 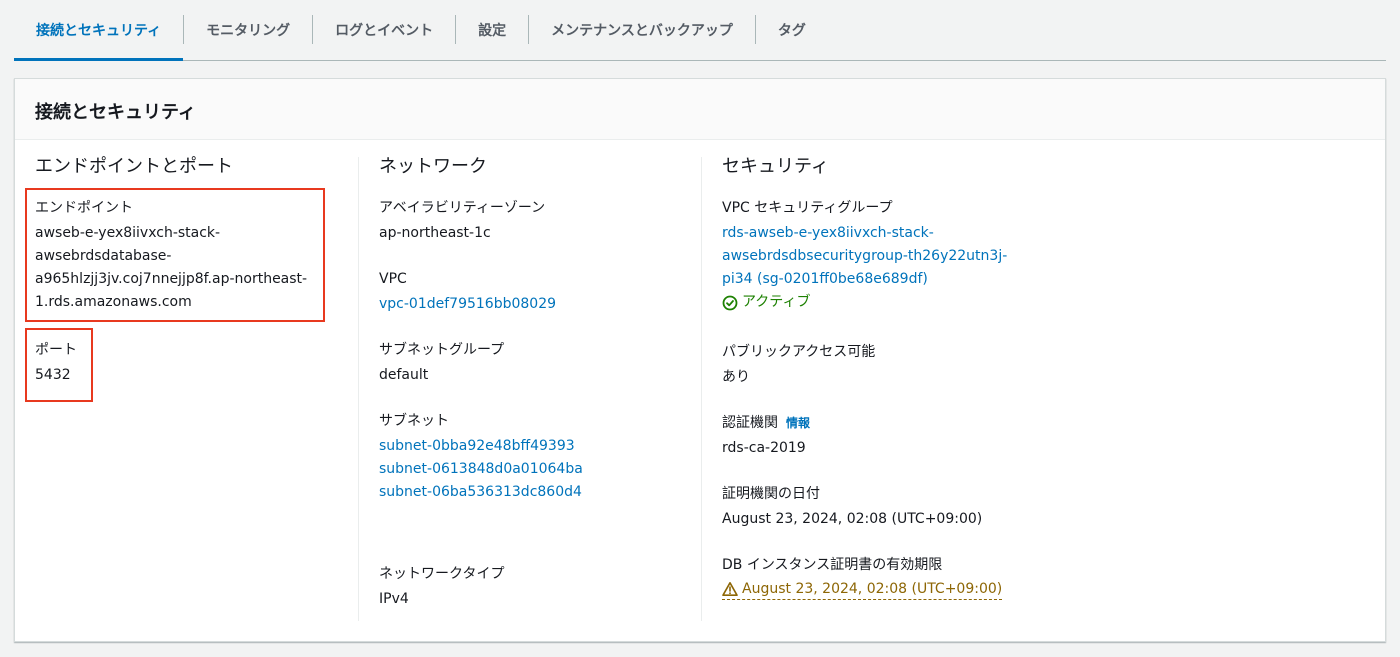 I want to click on ca-date-value: August 23, 2024, 02:08 (UTC+09:00), so click(x=852, y=518).